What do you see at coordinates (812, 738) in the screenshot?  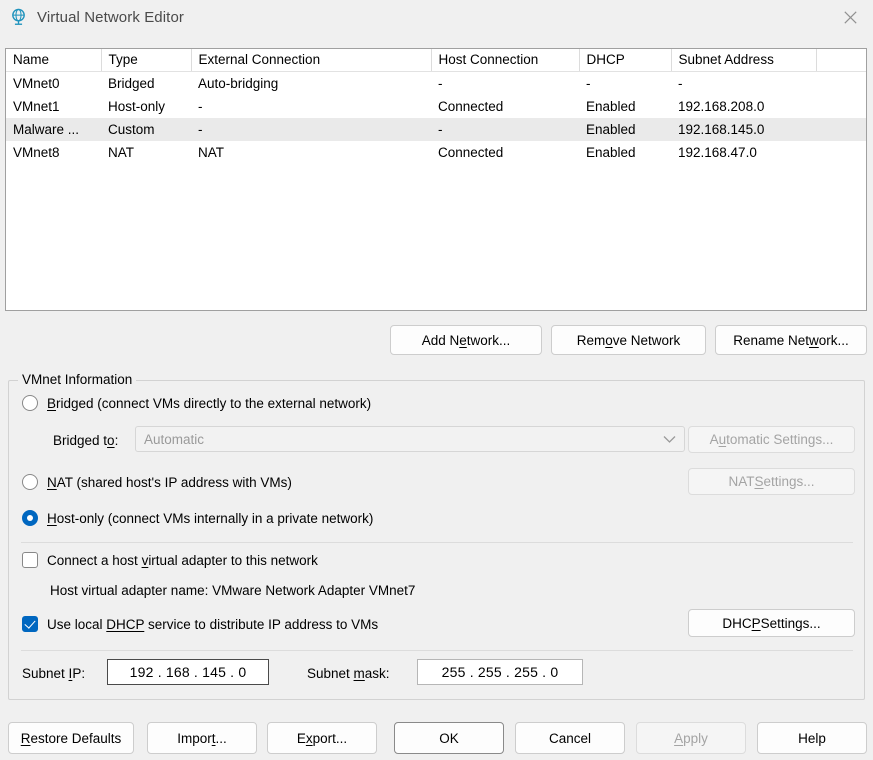 I see `help-button: Help` at bounding box center [812, 738].